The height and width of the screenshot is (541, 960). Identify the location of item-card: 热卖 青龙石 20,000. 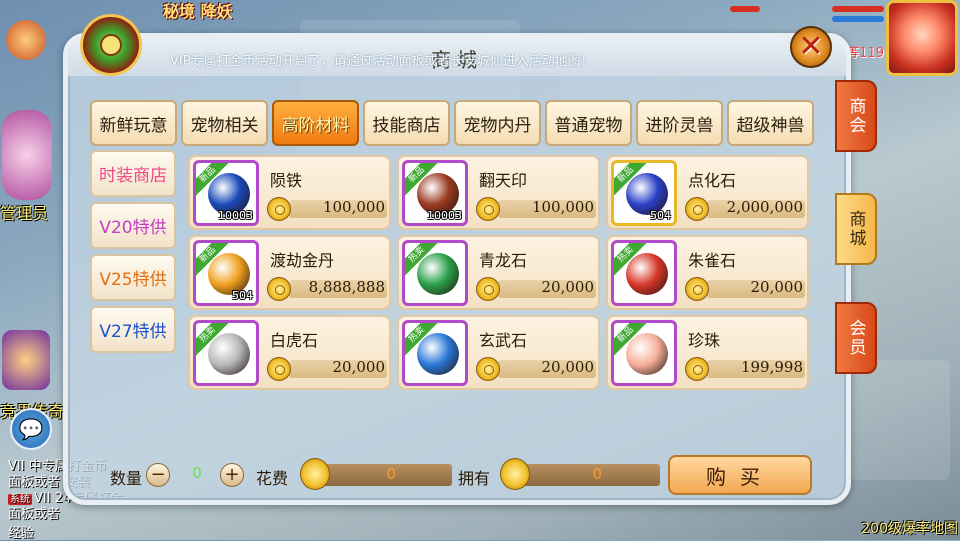
(498, 272).